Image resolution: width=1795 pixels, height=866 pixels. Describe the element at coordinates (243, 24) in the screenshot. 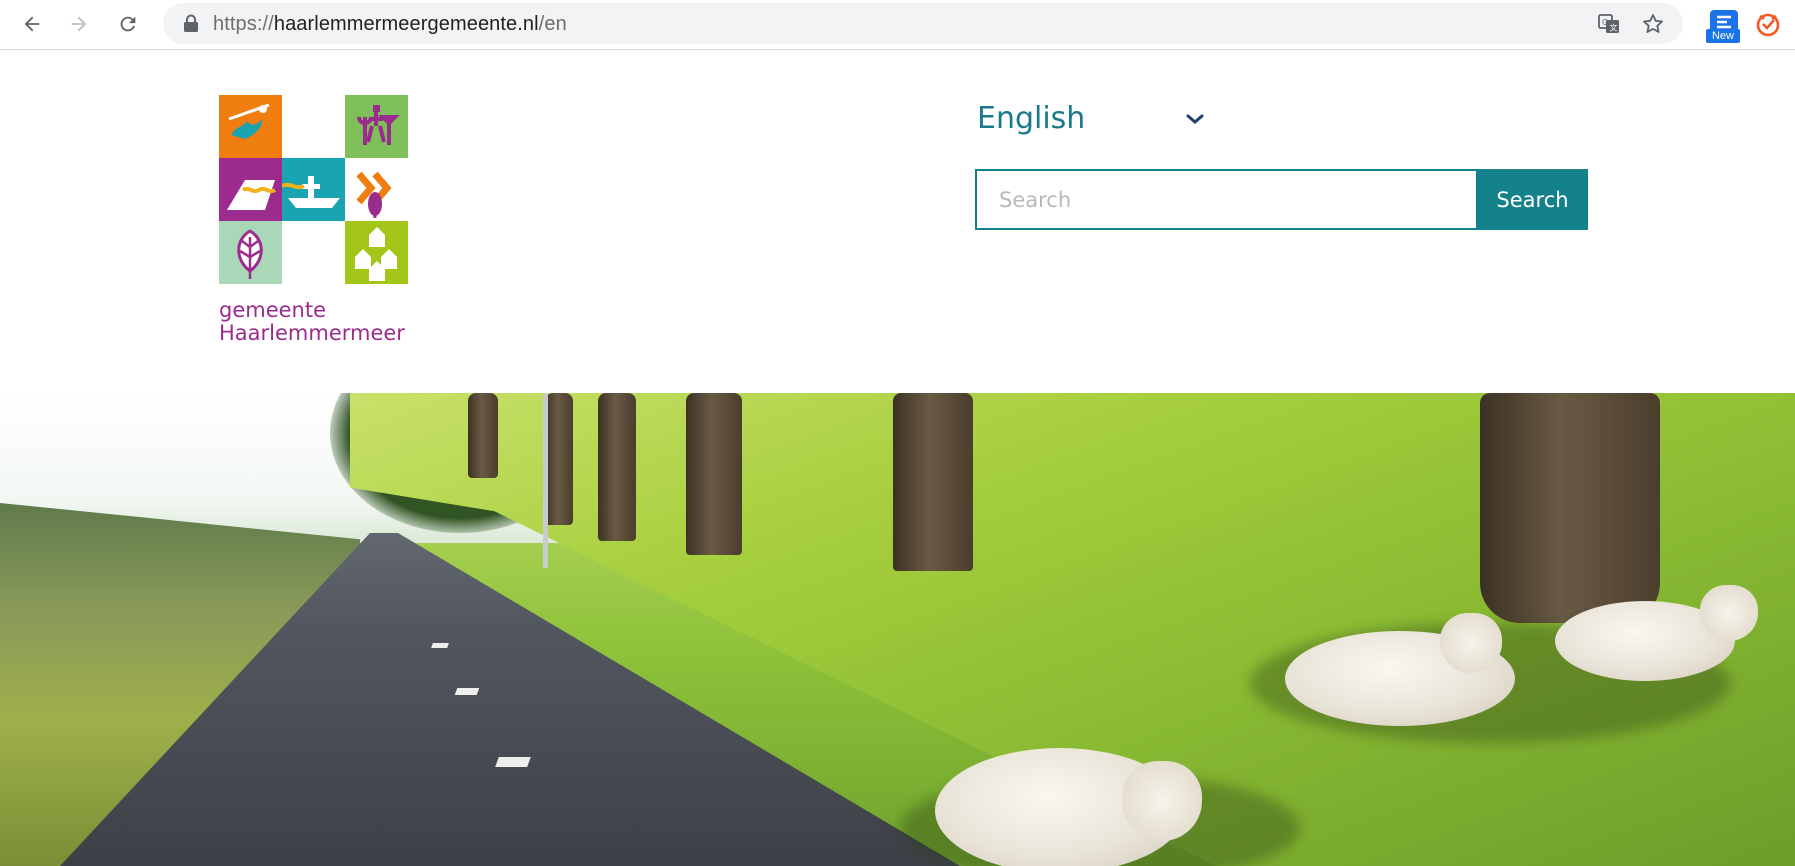

I see `url-scheme: https://` at that location.